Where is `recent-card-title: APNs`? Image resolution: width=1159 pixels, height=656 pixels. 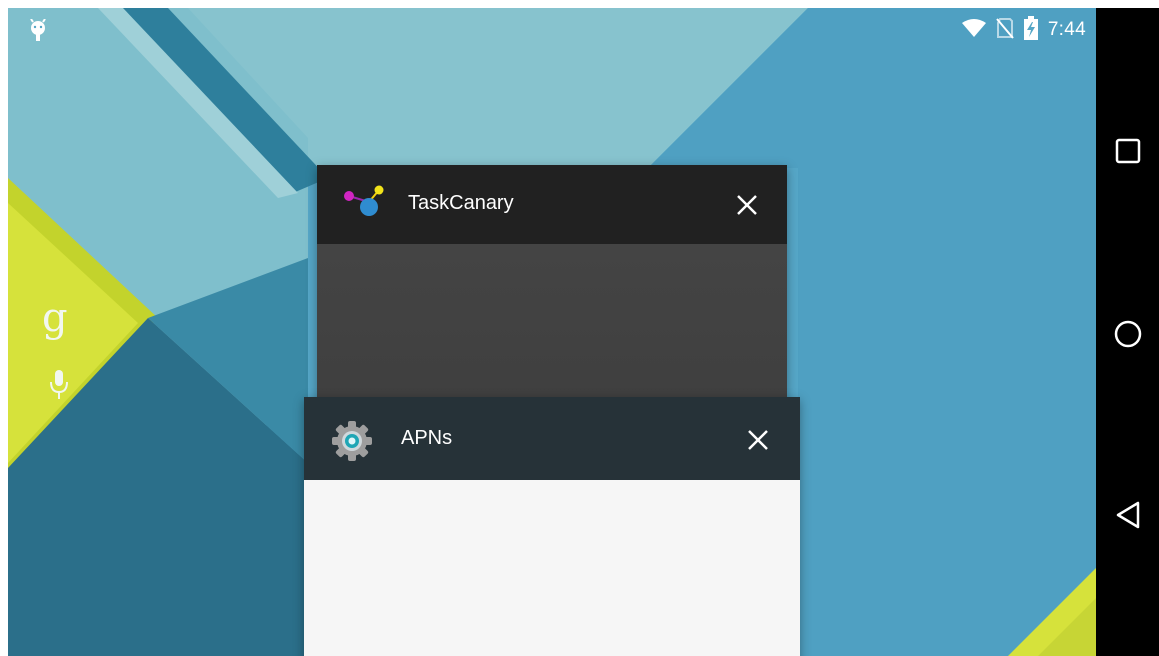
recent-card-title: APNs is located at coordinates (427, 438).